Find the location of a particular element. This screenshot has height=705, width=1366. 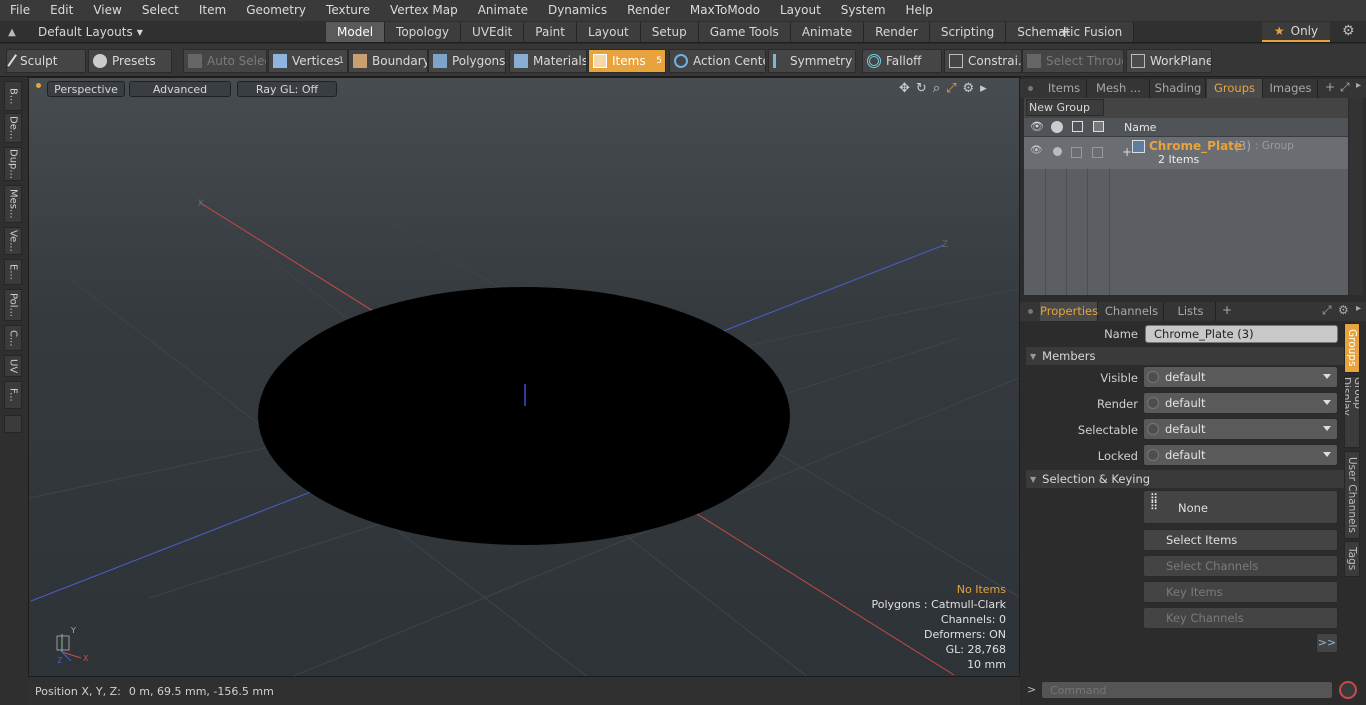

render-icon is located at coordinates (1057, 127).